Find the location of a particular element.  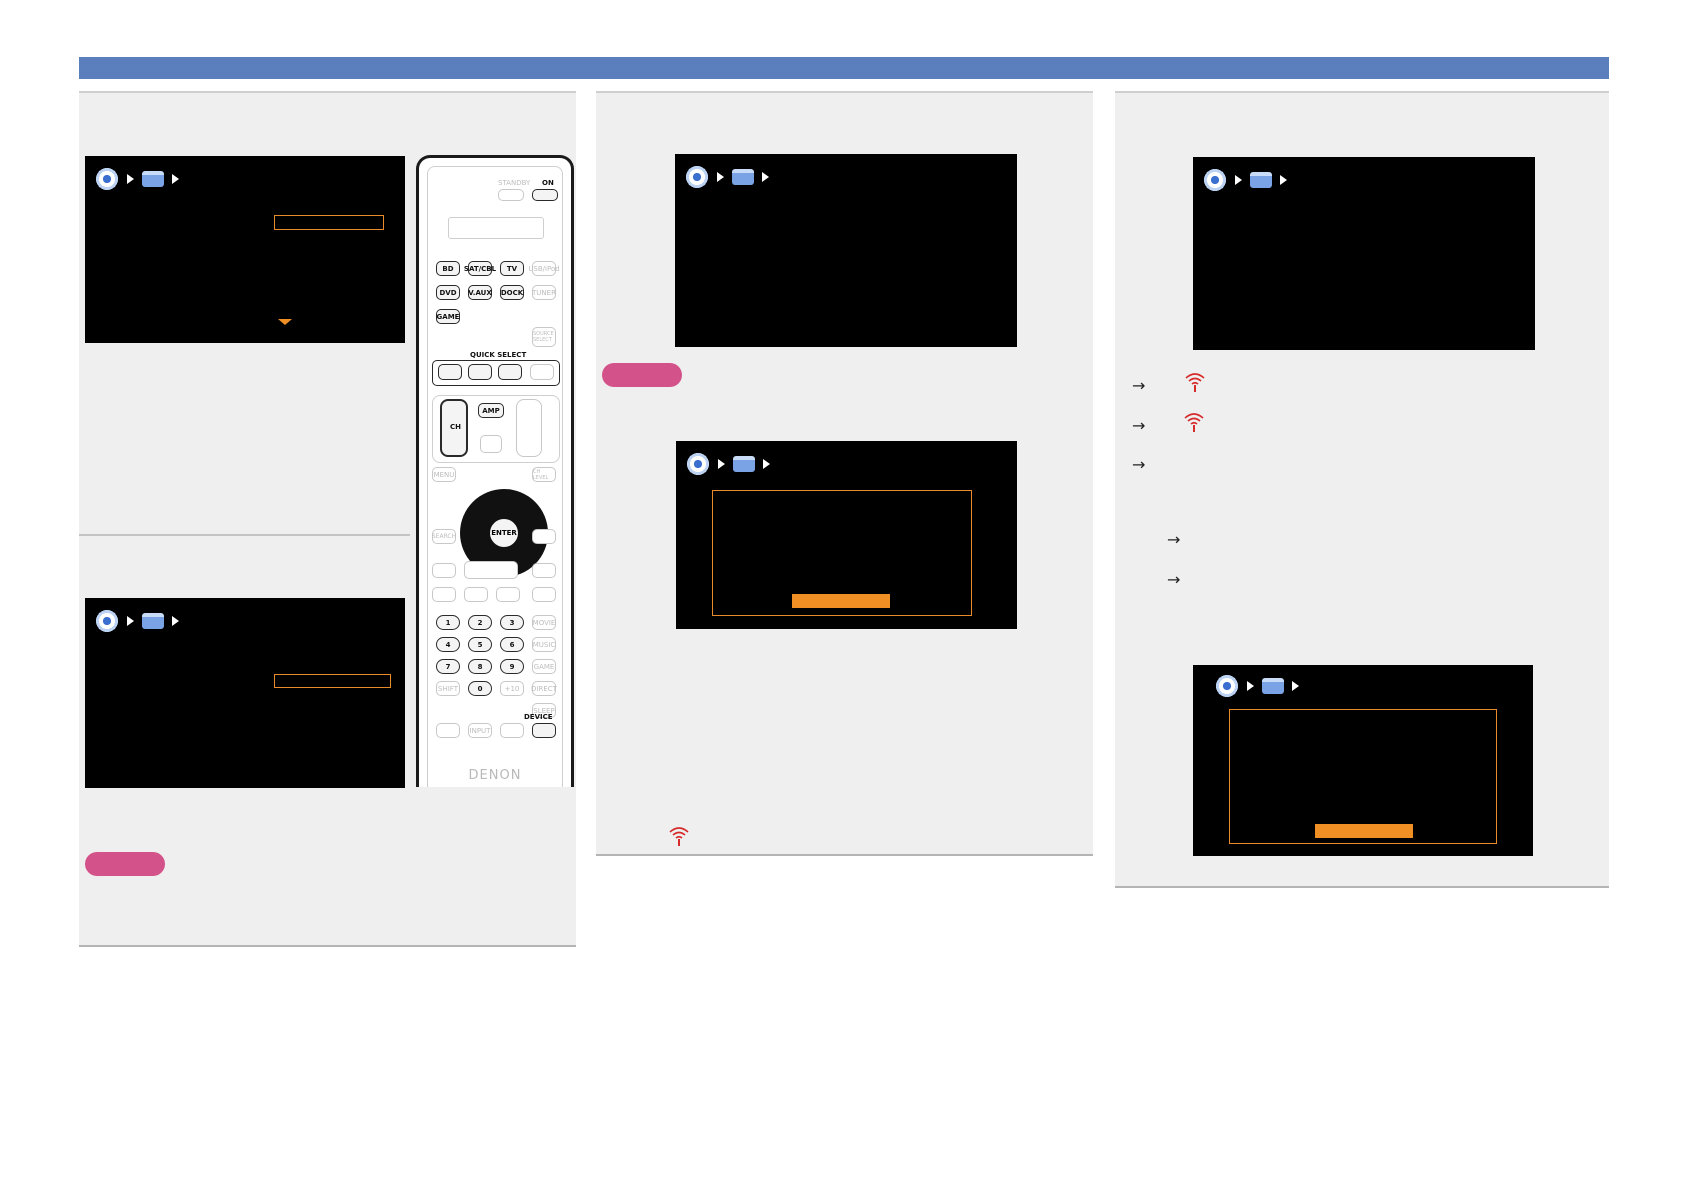

channel-rocker: CH is located at coordinates (454, 428).